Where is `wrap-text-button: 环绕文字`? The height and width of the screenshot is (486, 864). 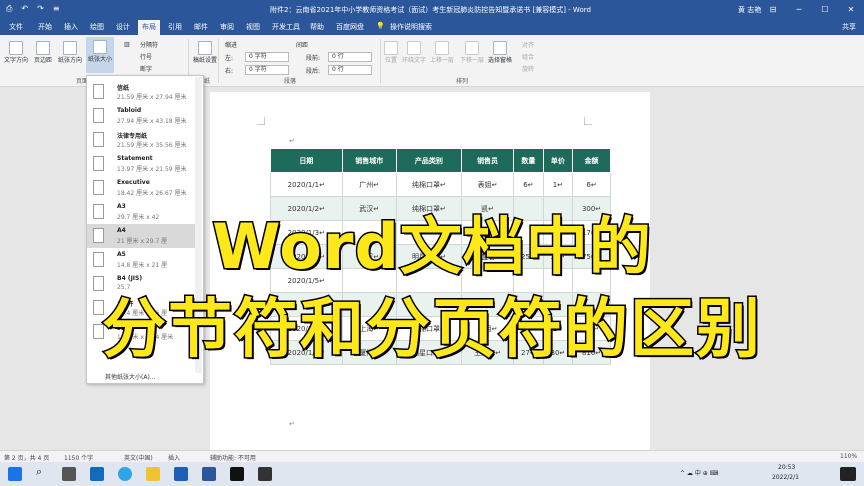 wrap-text-button: 环绕文字 is located at coordinates (414, 52).